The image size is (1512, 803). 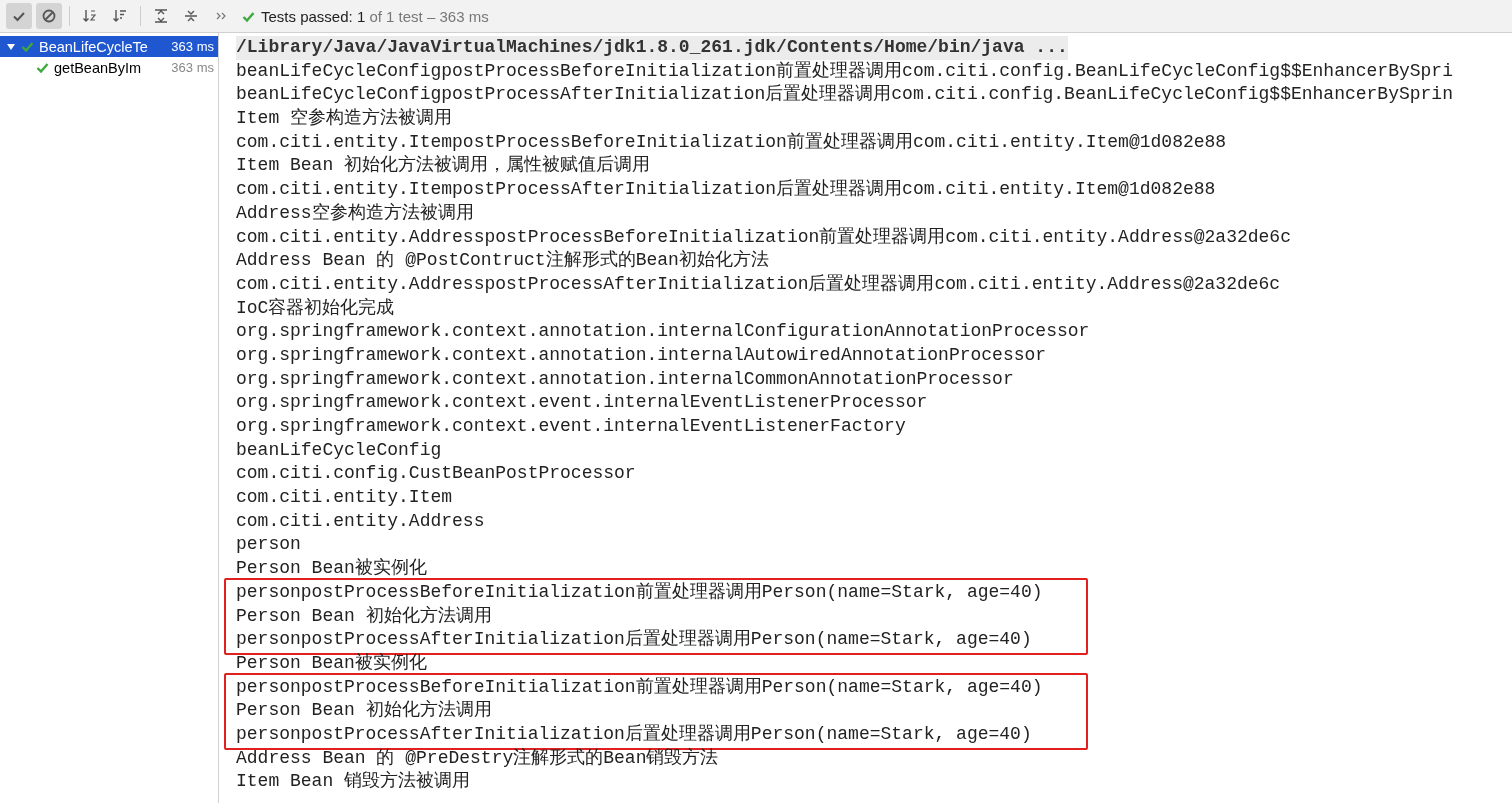 I want to click on check-icon, so click(x=248, y=16).